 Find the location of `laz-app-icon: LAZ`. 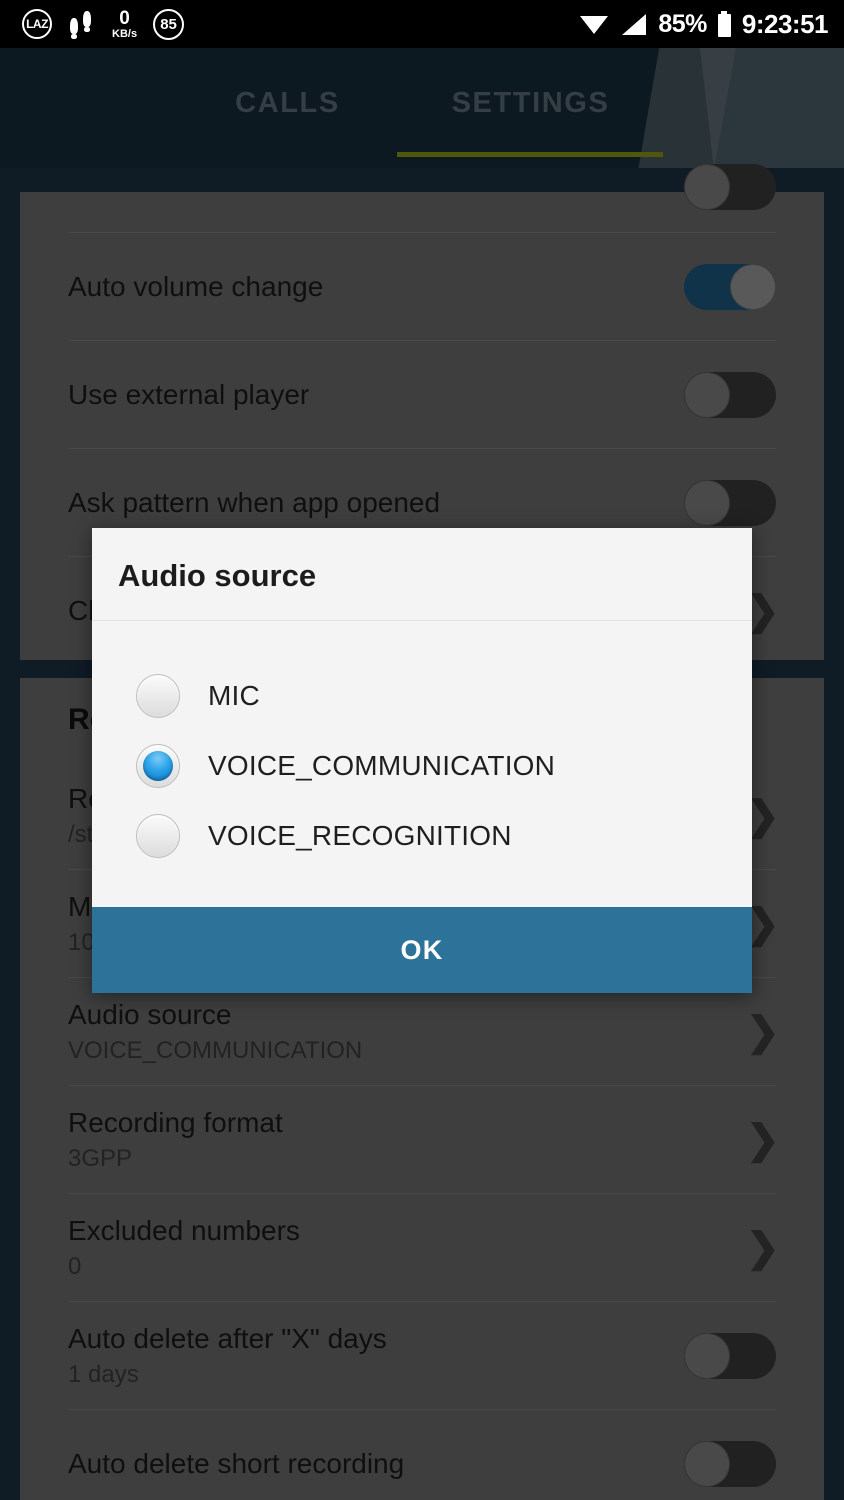

laz-app-icon: LAZ is located at coordinates (37, 24).